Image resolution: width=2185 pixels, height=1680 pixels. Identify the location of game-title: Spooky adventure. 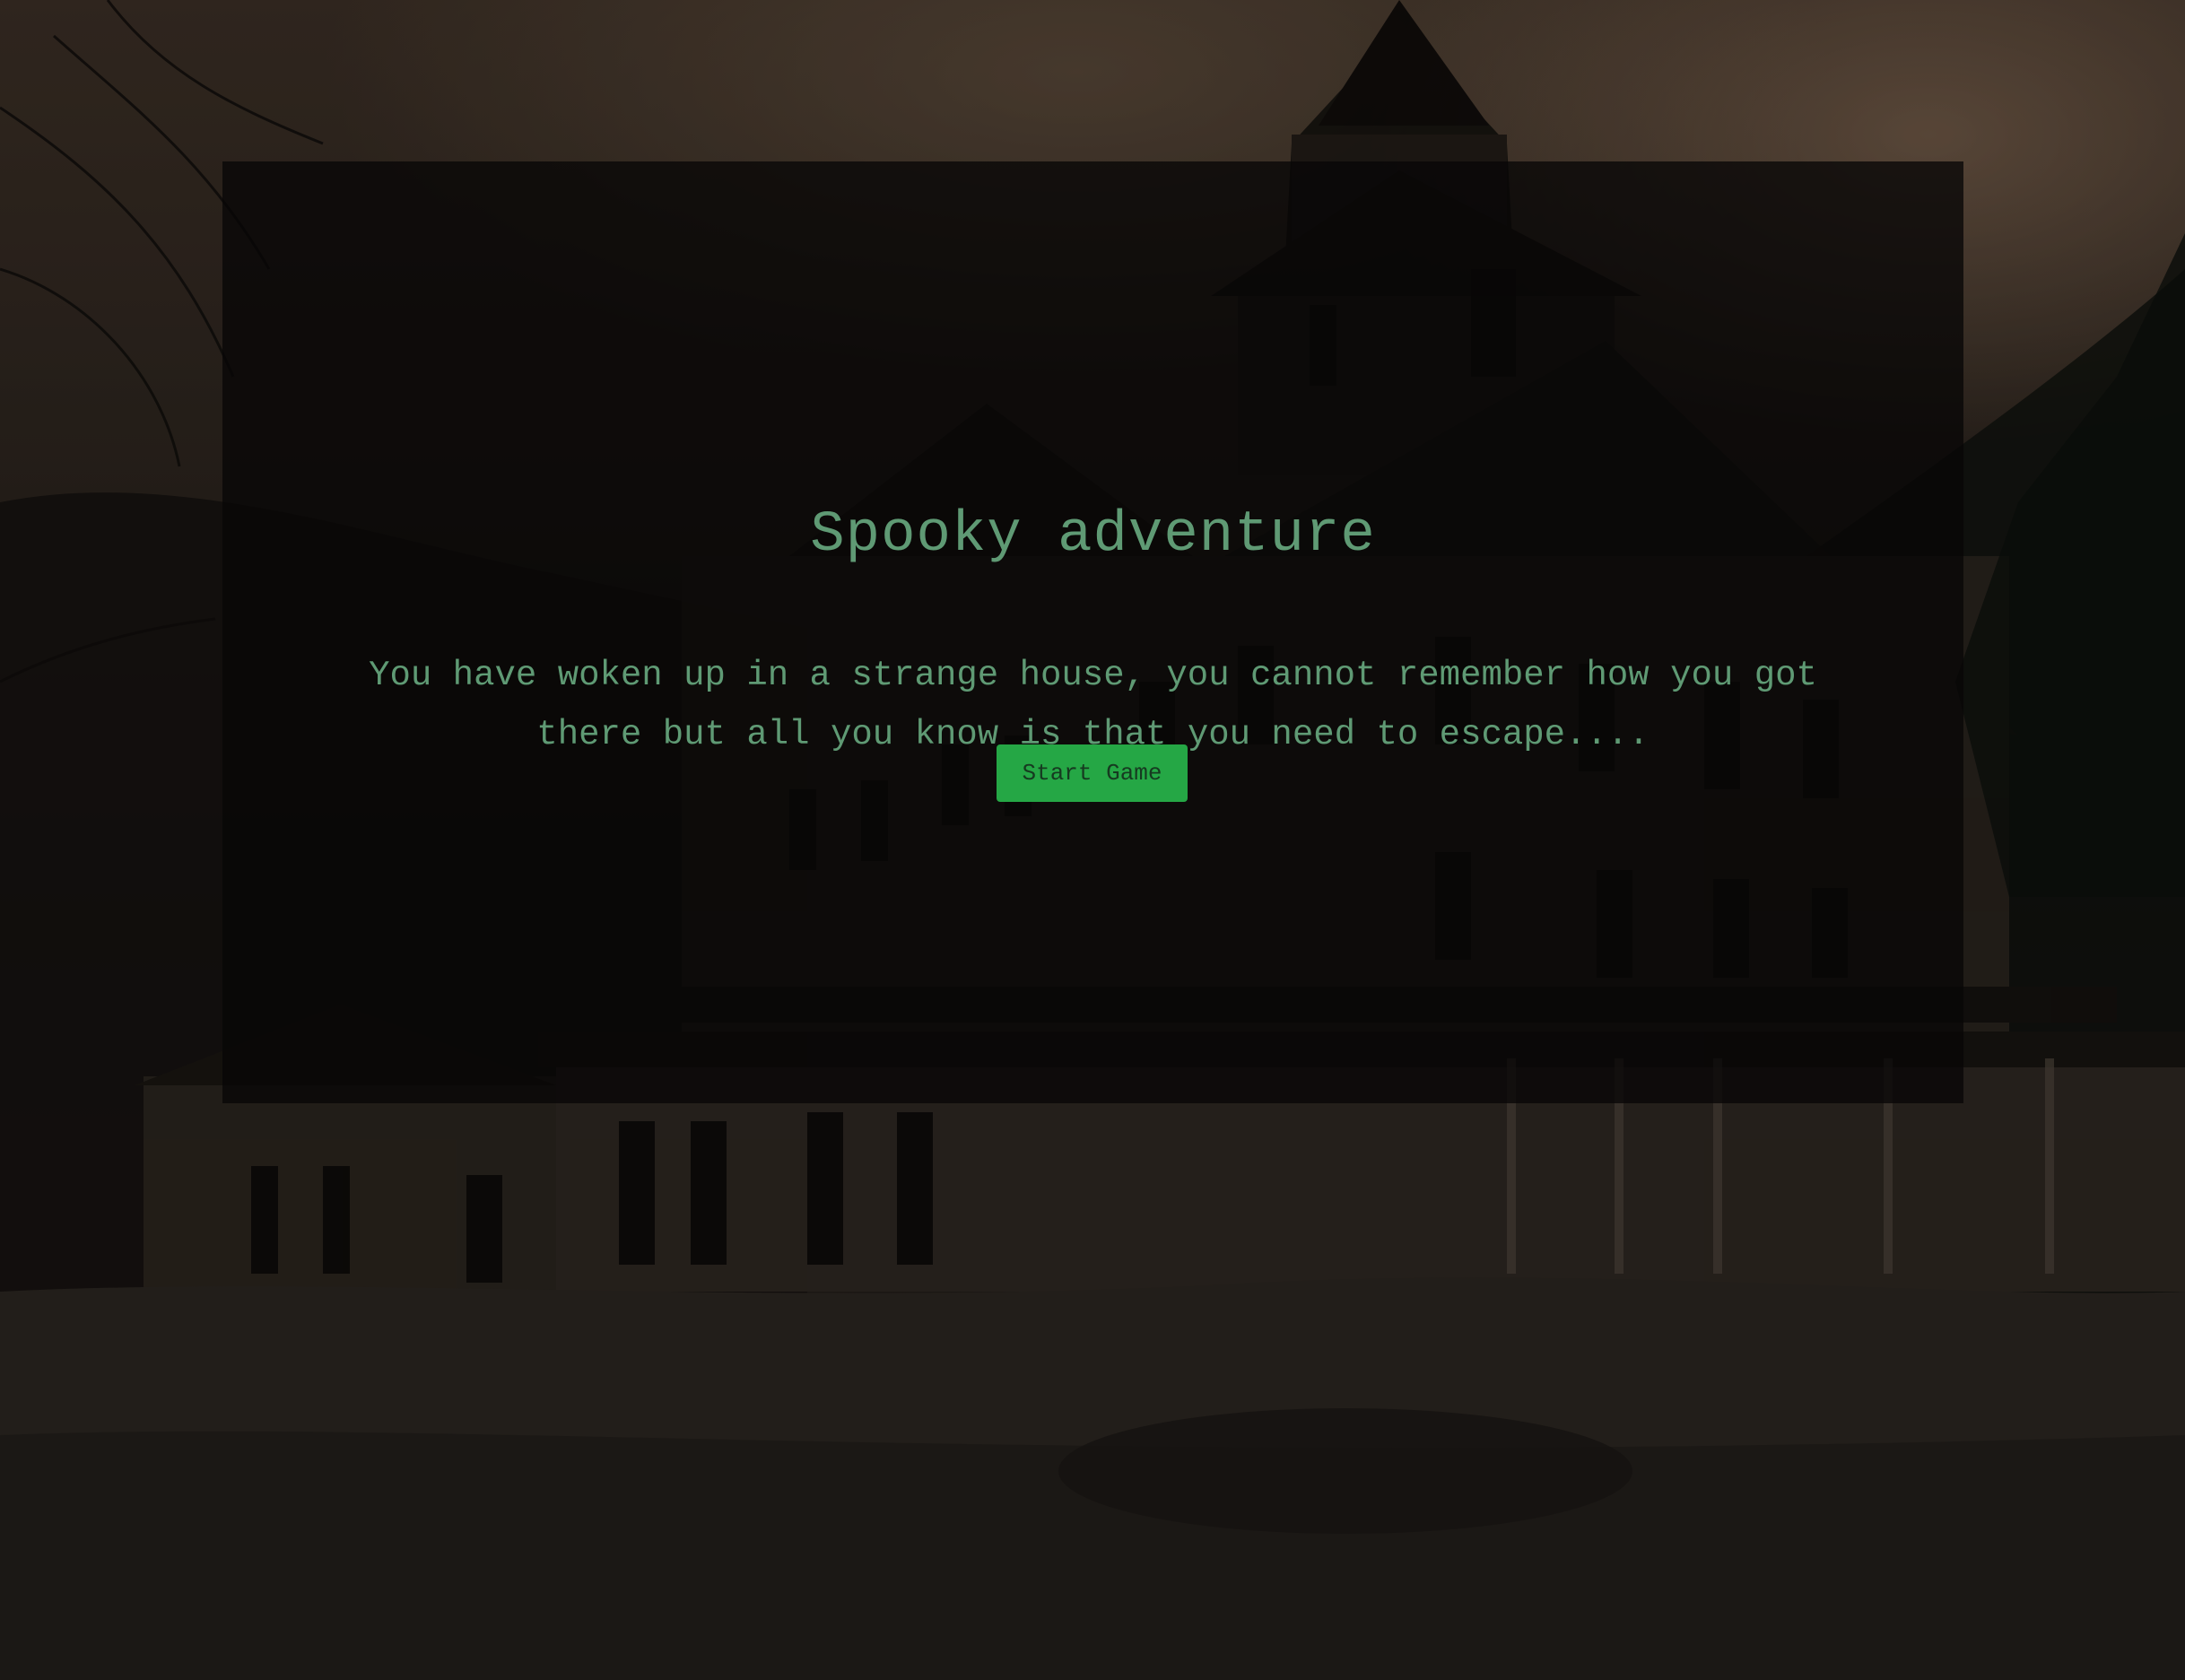
(1093, 536).